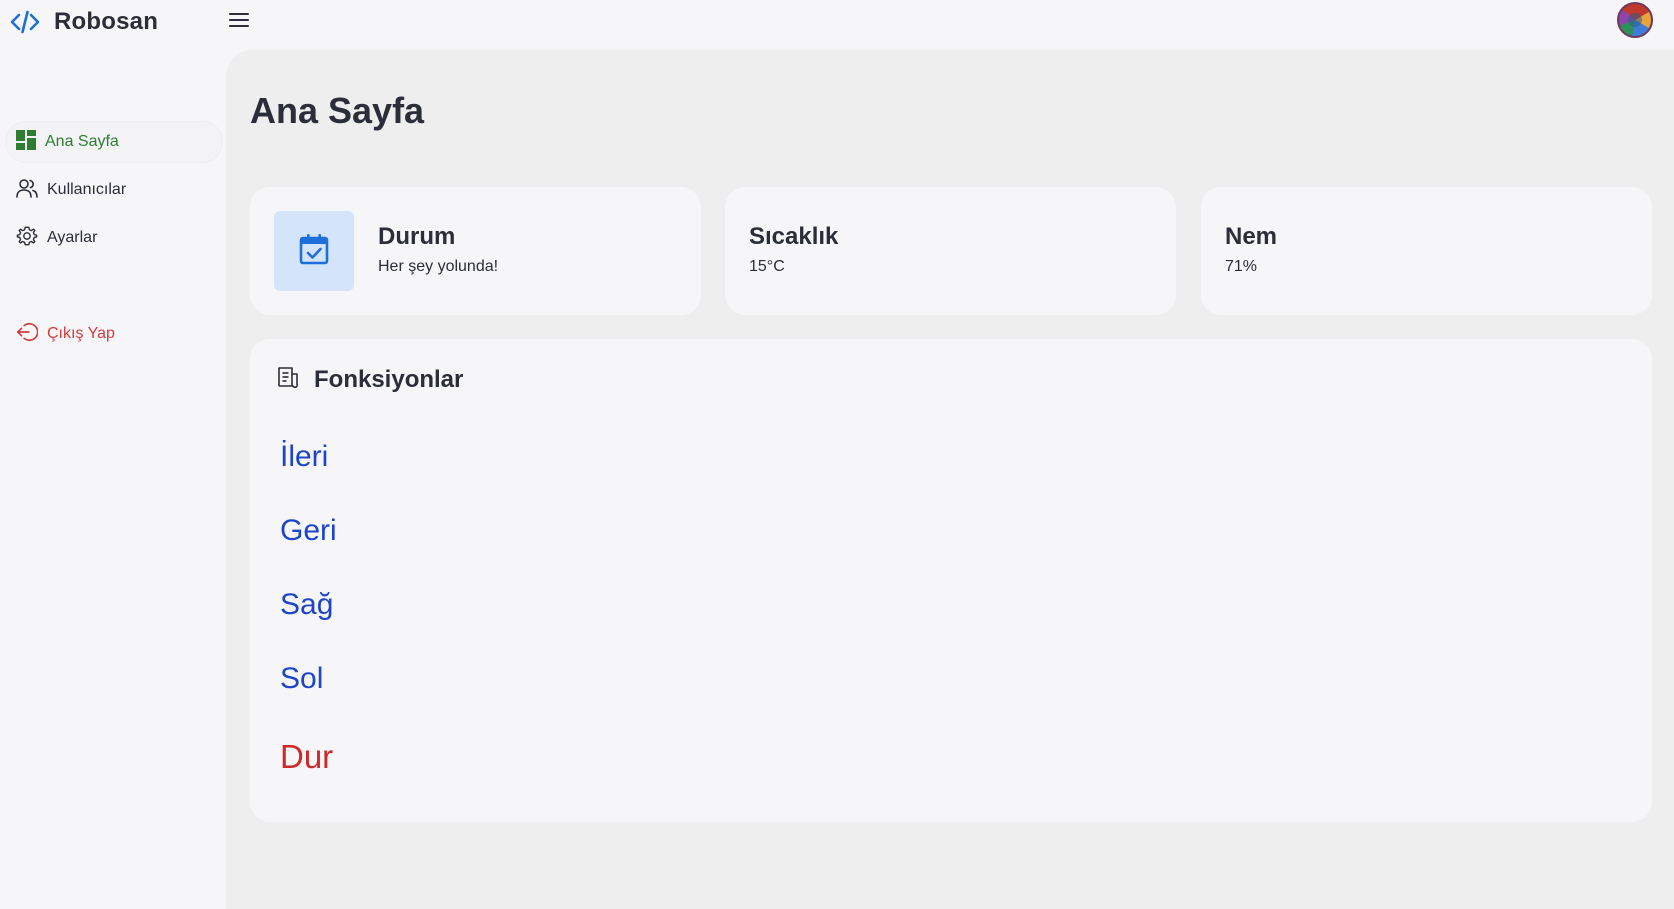 Image resolution: width=1674 pixels, height=909 pixels. I want to click on card-subtitle: Her şey yolunda!, so click(438, 266).